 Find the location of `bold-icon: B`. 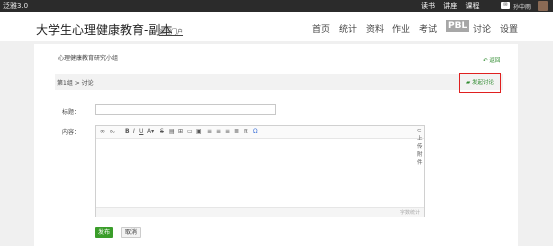

bold-icon: B is located at coordinates (127, 131).